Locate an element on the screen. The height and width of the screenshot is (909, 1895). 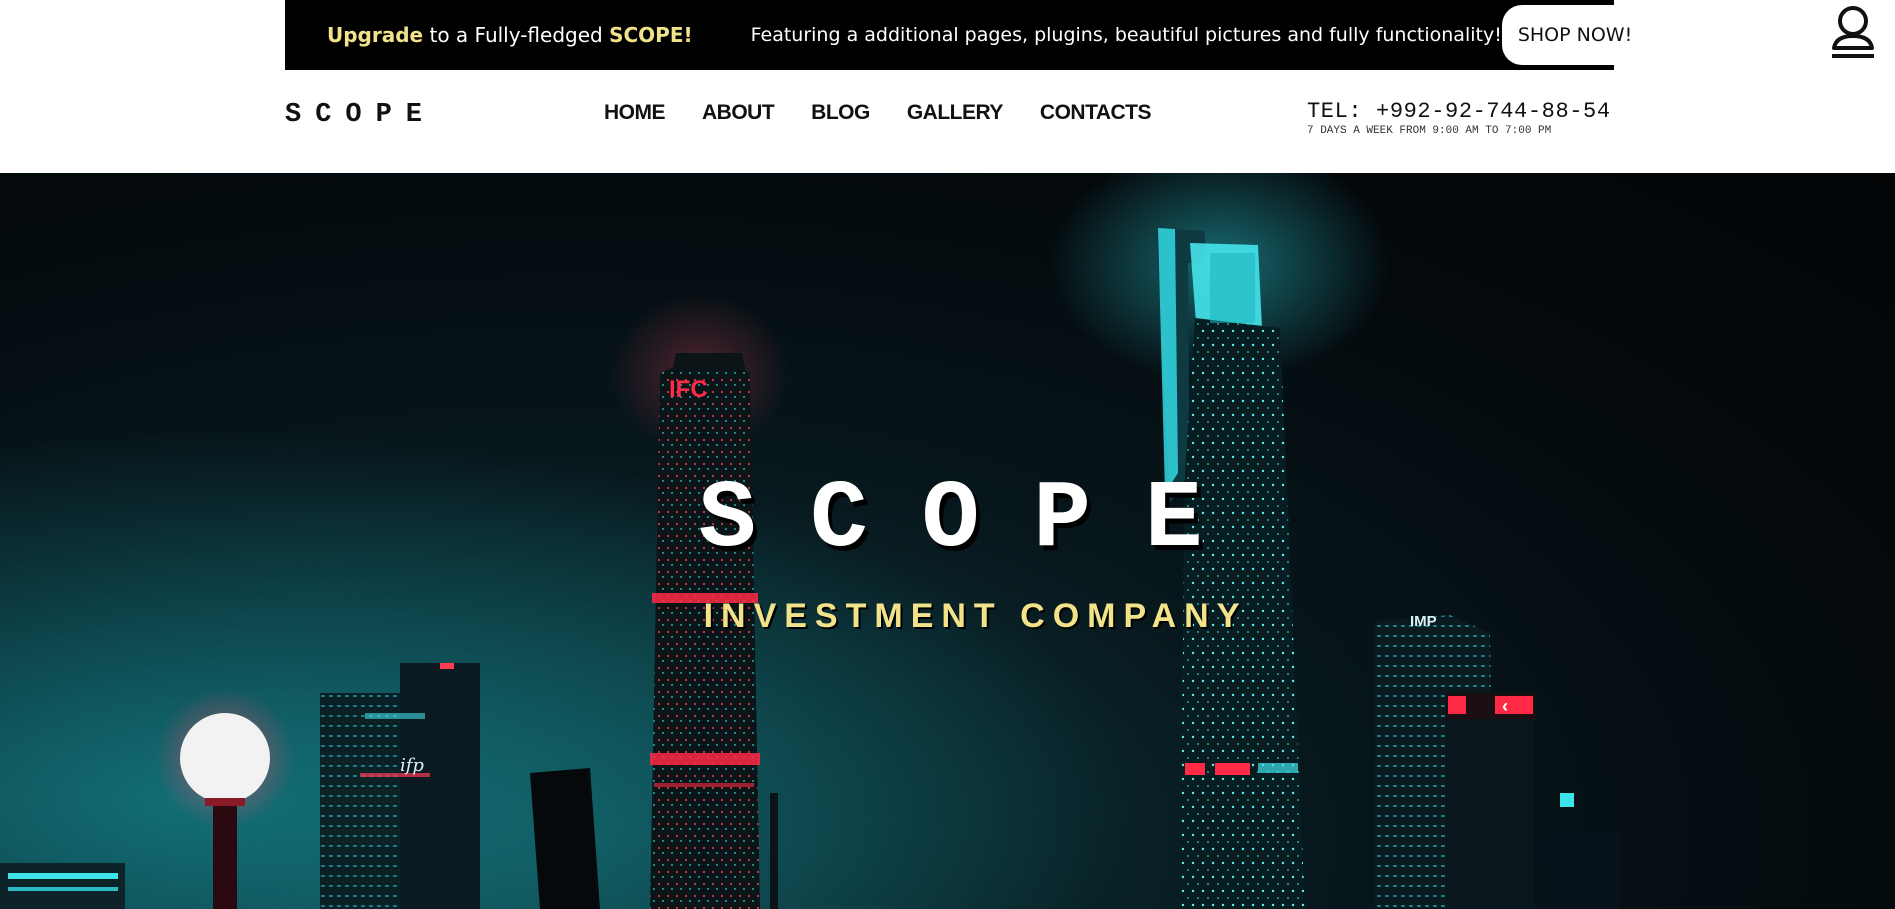
shop-now-button: SHOP NOW! is located at coordinates (1575, 35).